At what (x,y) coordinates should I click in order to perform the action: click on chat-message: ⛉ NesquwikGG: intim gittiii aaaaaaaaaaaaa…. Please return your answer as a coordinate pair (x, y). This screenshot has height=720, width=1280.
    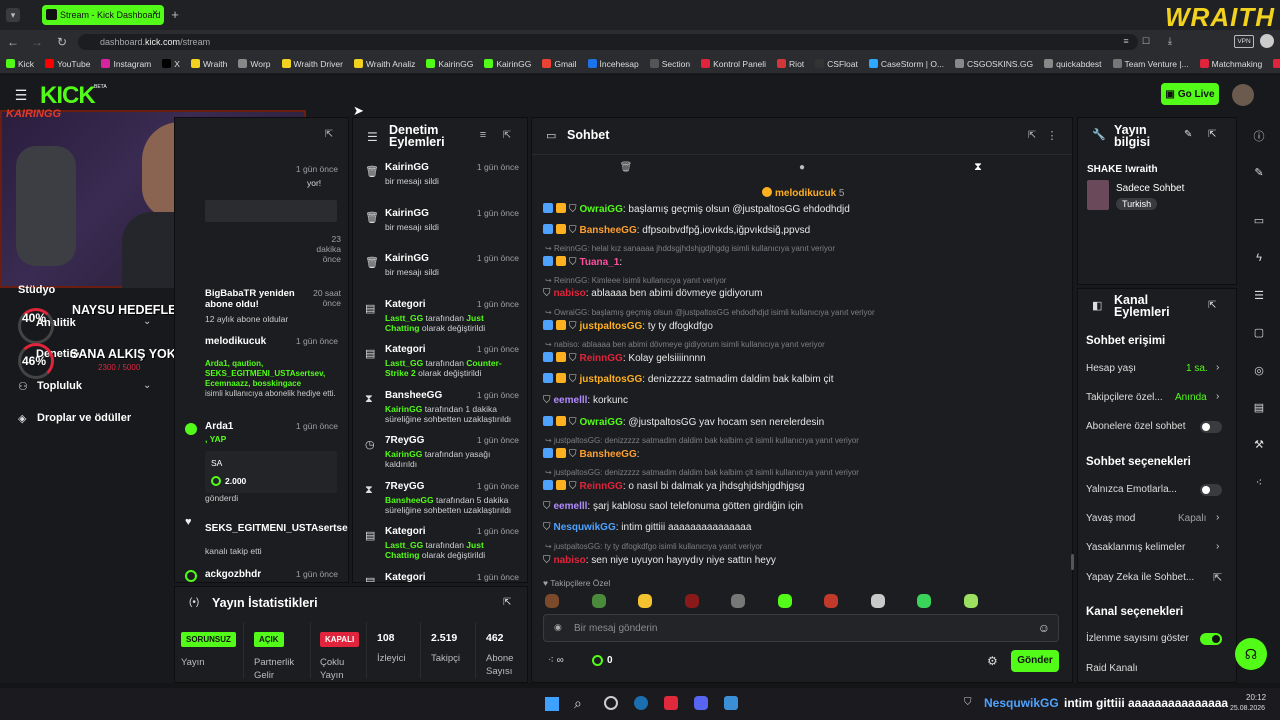
    Looking at the image, I should click on (647, 527).